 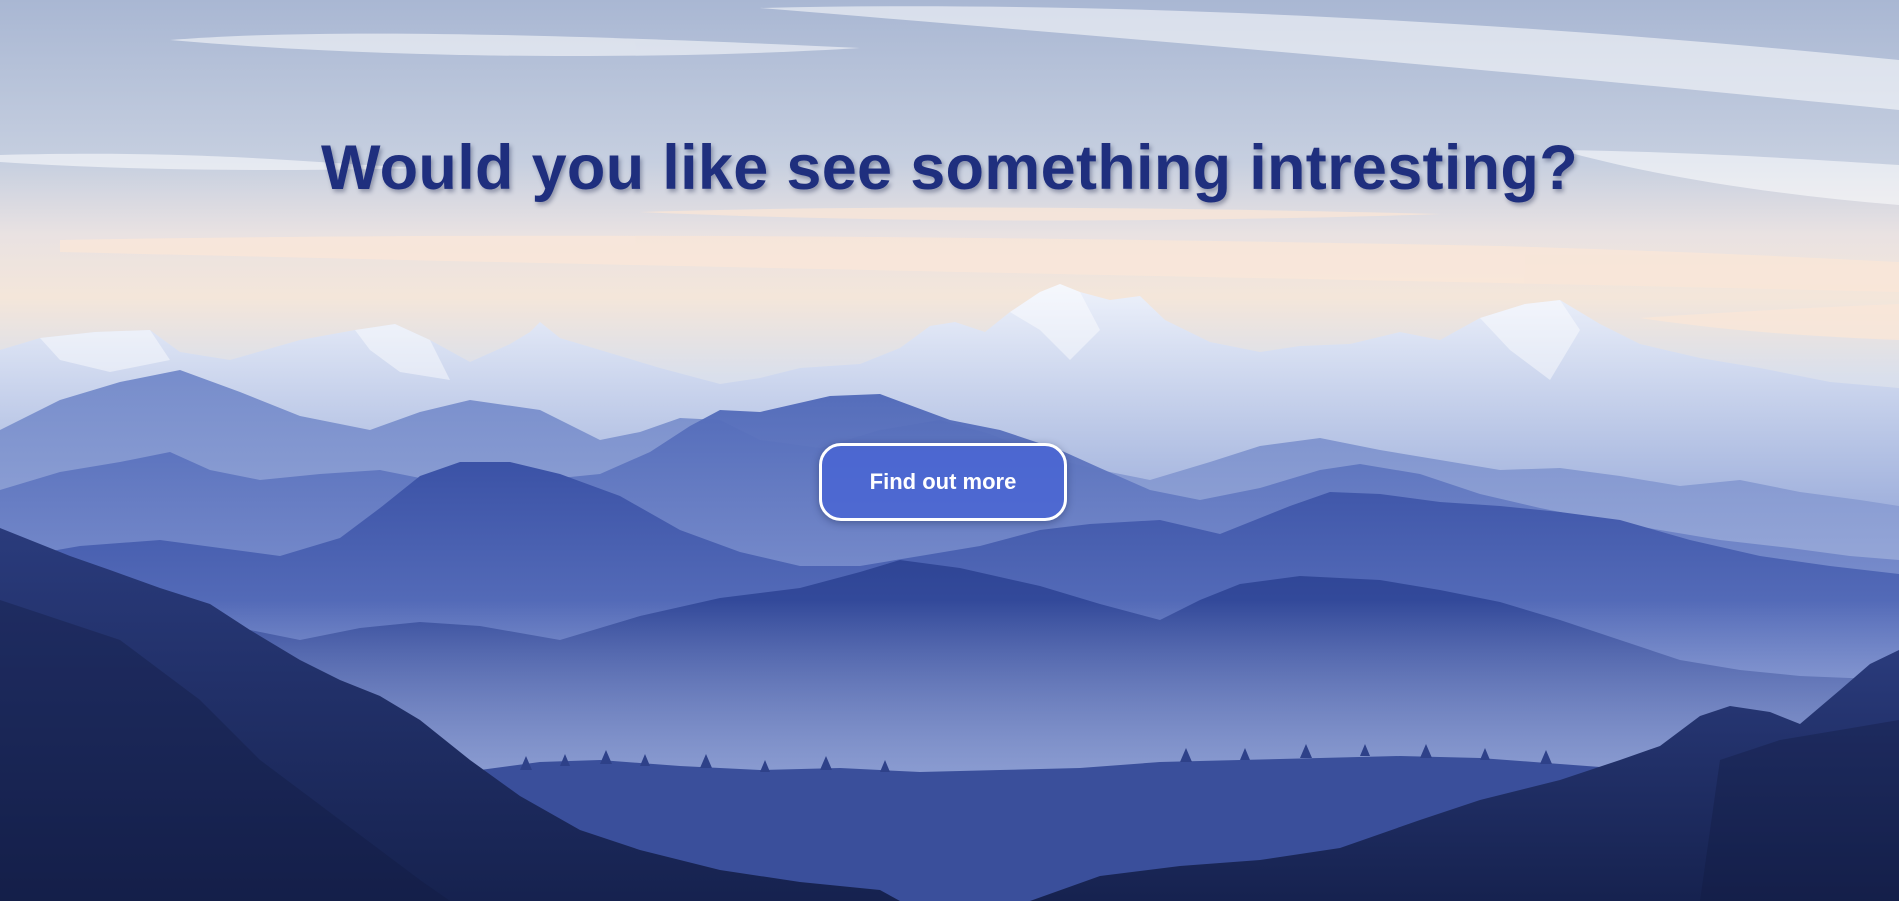 I want to click on find-out-more-button: Find out more, so click(x=943, y=482).